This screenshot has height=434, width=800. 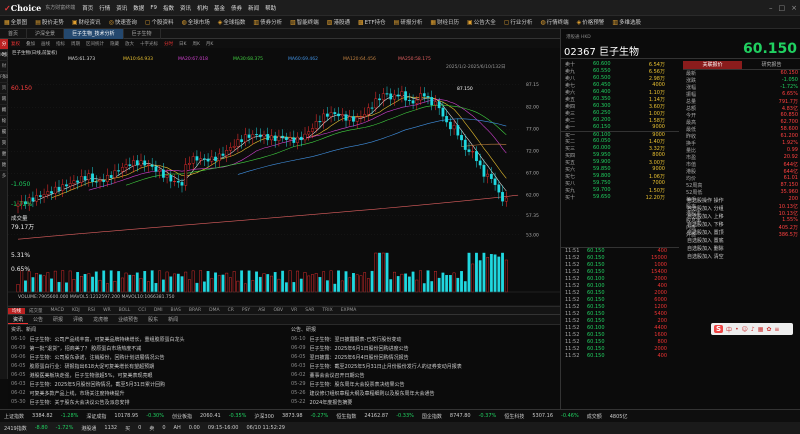 I want to click on menu-item: 债券, so click(x=236, y=8).